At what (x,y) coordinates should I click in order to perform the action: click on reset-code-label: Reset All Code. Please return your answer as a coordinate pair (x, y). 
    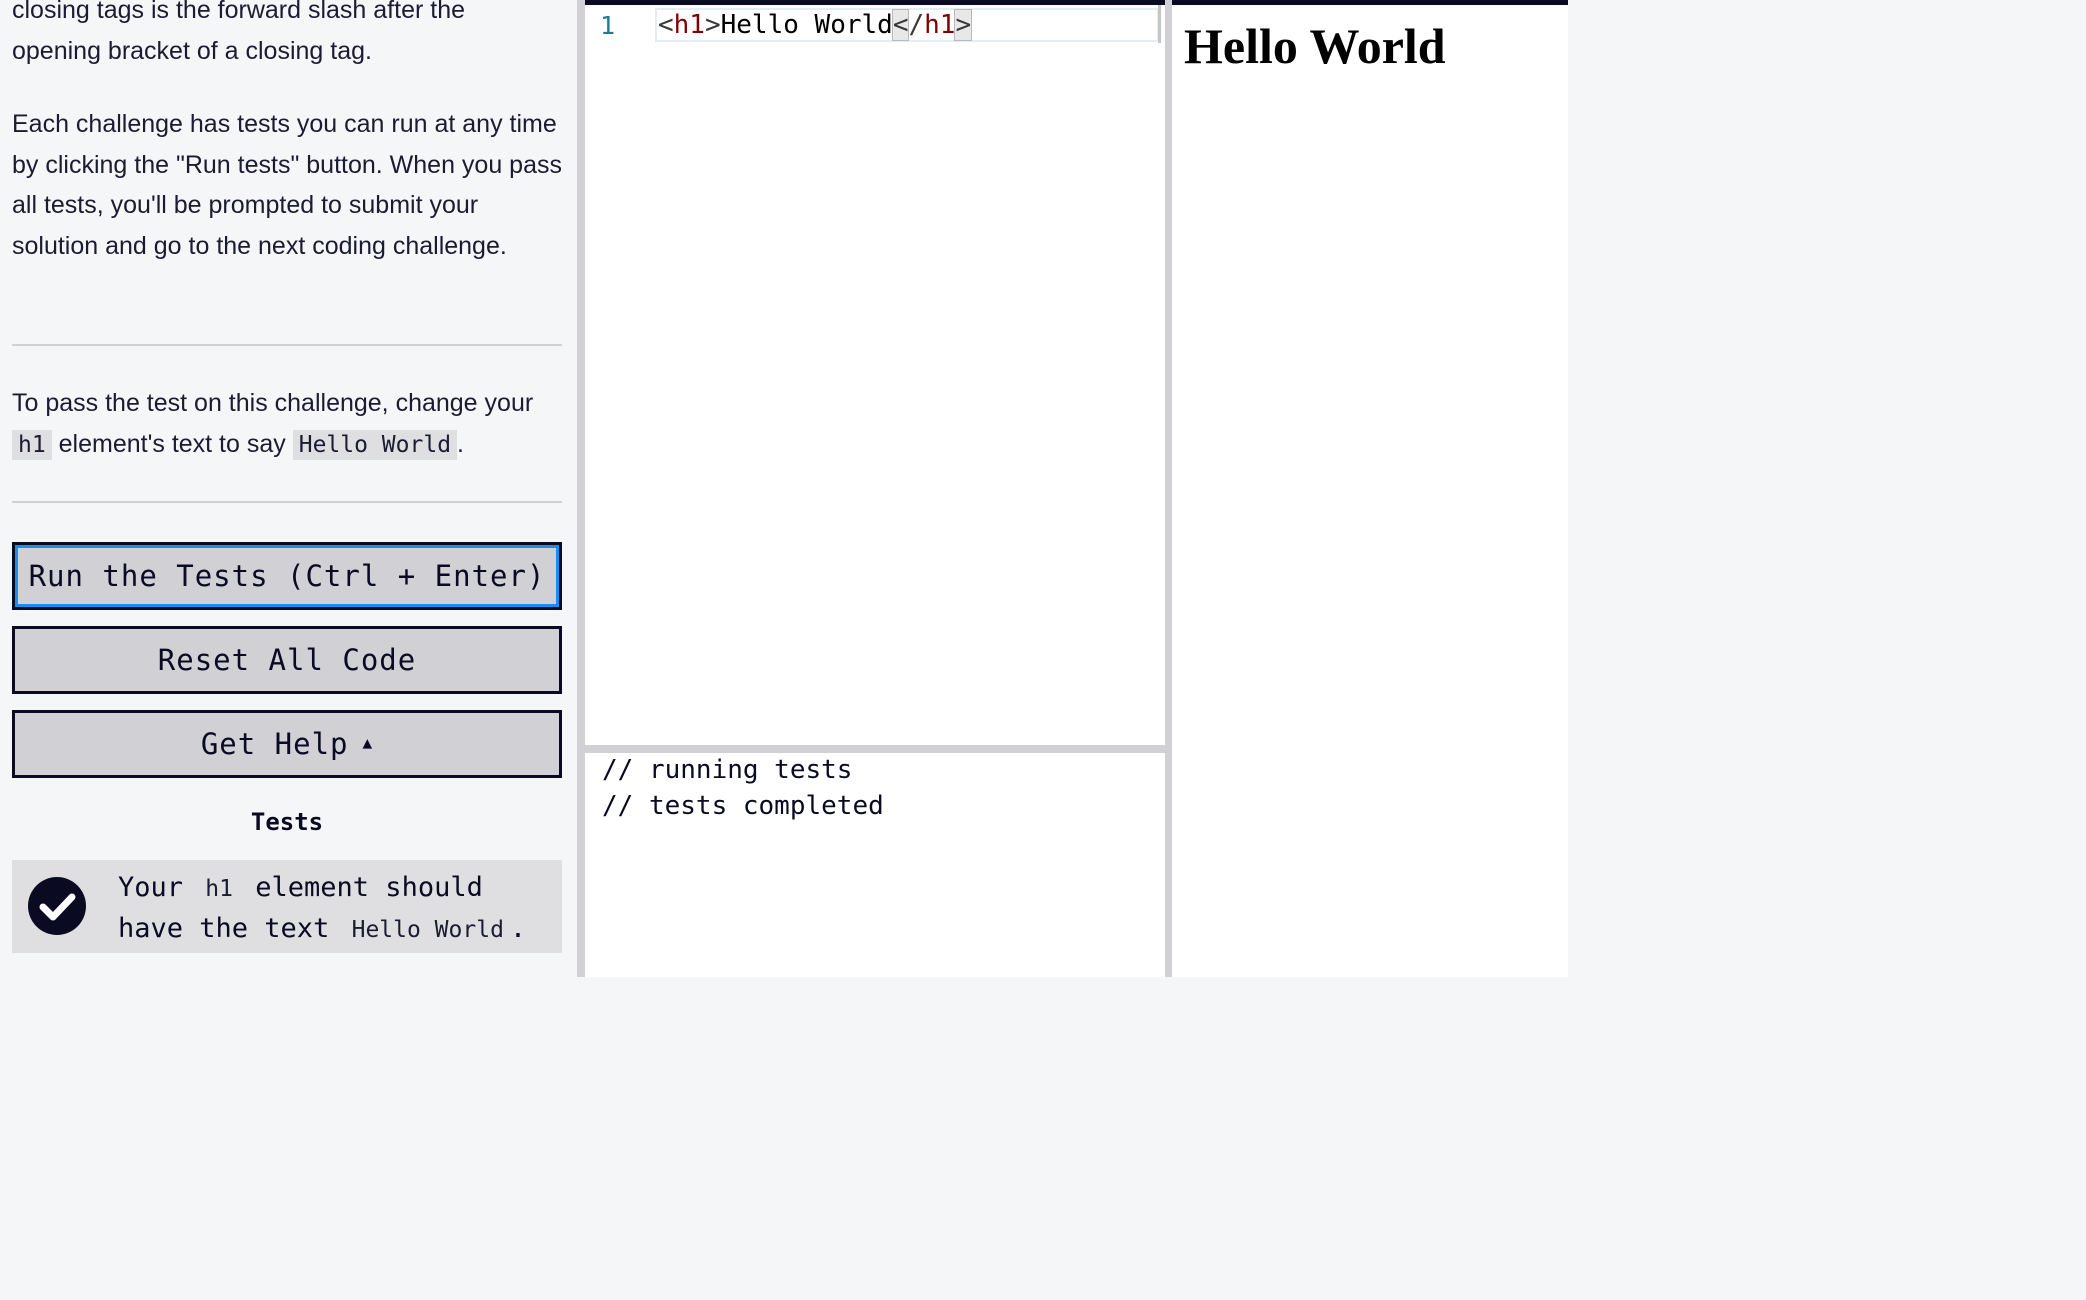
    Looking at the image, I should click on (287, 660).